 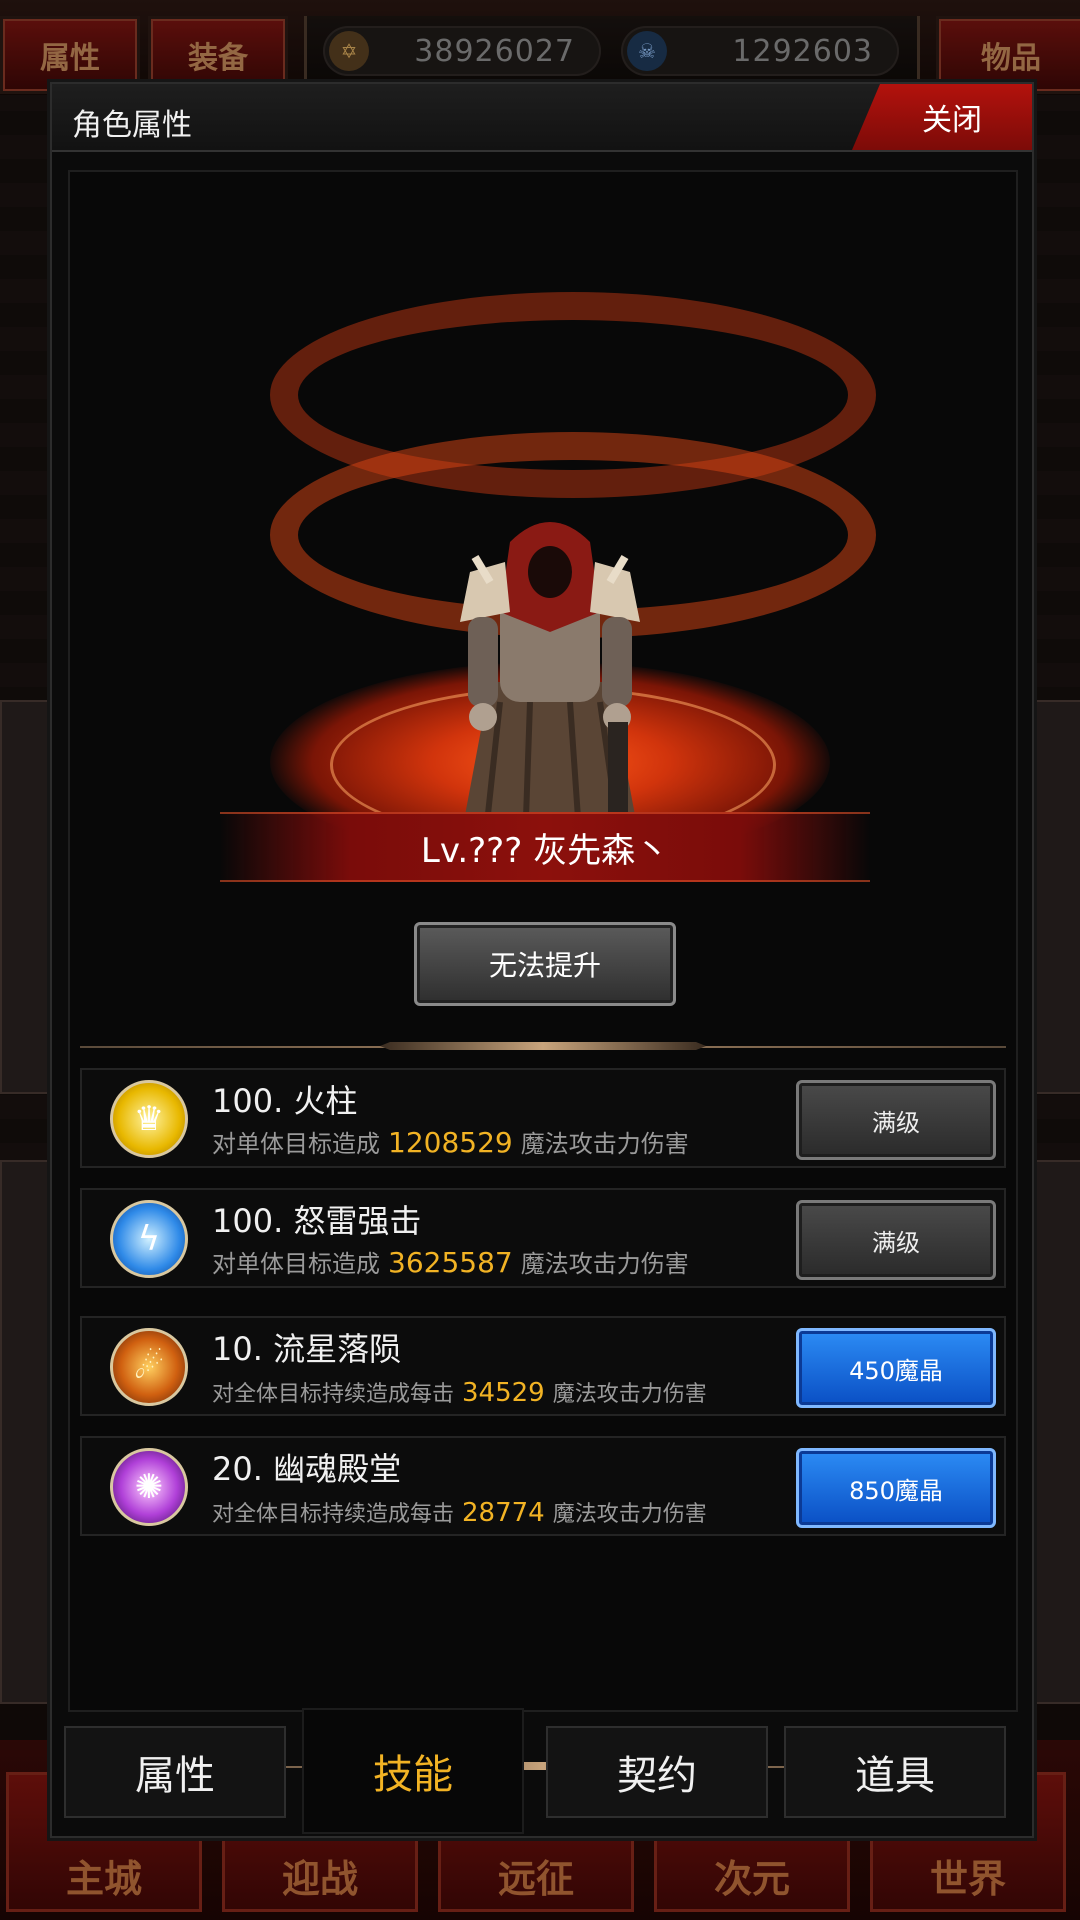 I want to click on upgrade-skill-button: 850魔晶, so click(x=896, y=1488).